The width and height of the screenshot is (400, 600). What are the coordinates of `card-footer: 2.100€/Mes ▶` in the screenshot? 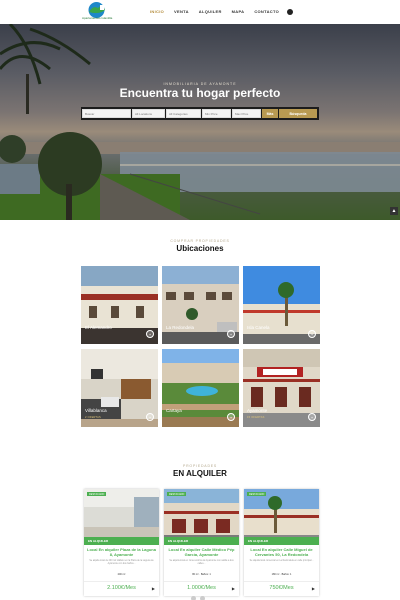 It's located at (121, 588).